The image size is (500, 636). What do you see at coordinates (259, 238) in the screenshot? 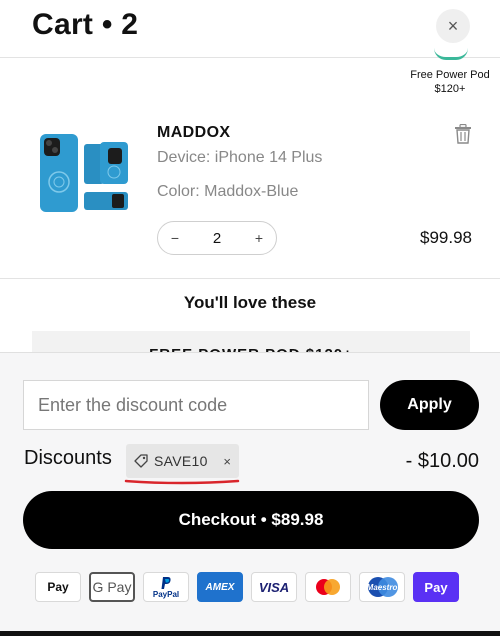
I see `increase-quantity-button: +` at bounding box center [259, 238].